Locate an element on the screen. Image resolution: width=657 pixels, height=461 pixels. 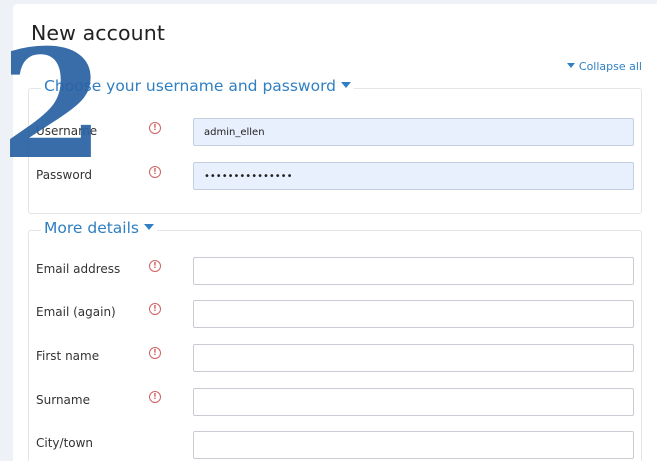
city-label: City/town is located at coordinates (65, 443).